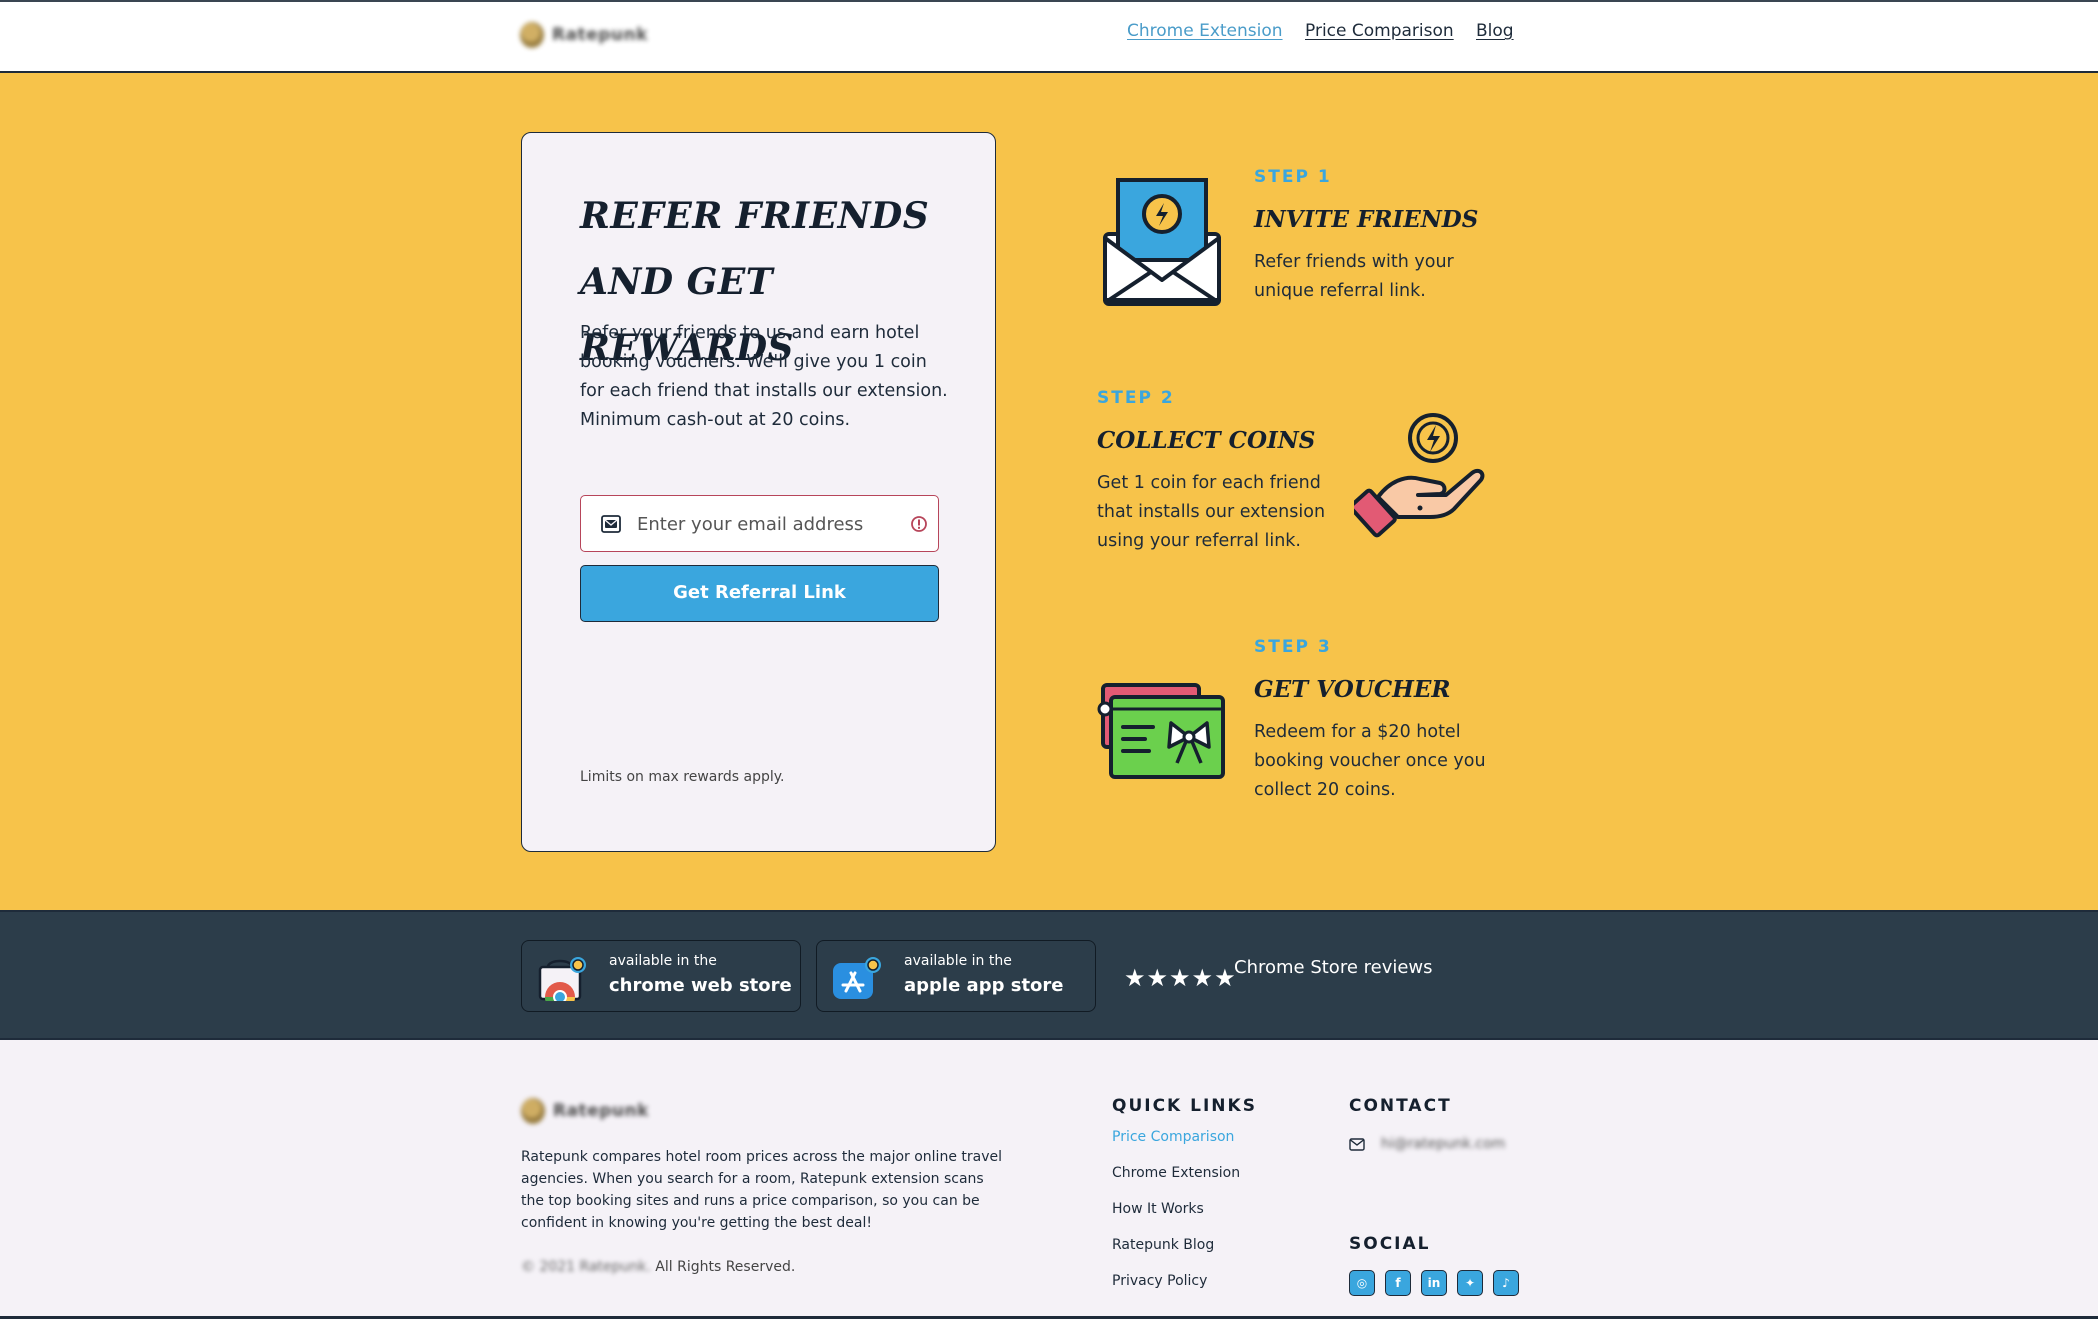 The width and height of the screenshot is (2098, 1319). Describe the element at coordinates (1362, 1283) in the screenshot. I see `instagram-icon: ◎` at that location.